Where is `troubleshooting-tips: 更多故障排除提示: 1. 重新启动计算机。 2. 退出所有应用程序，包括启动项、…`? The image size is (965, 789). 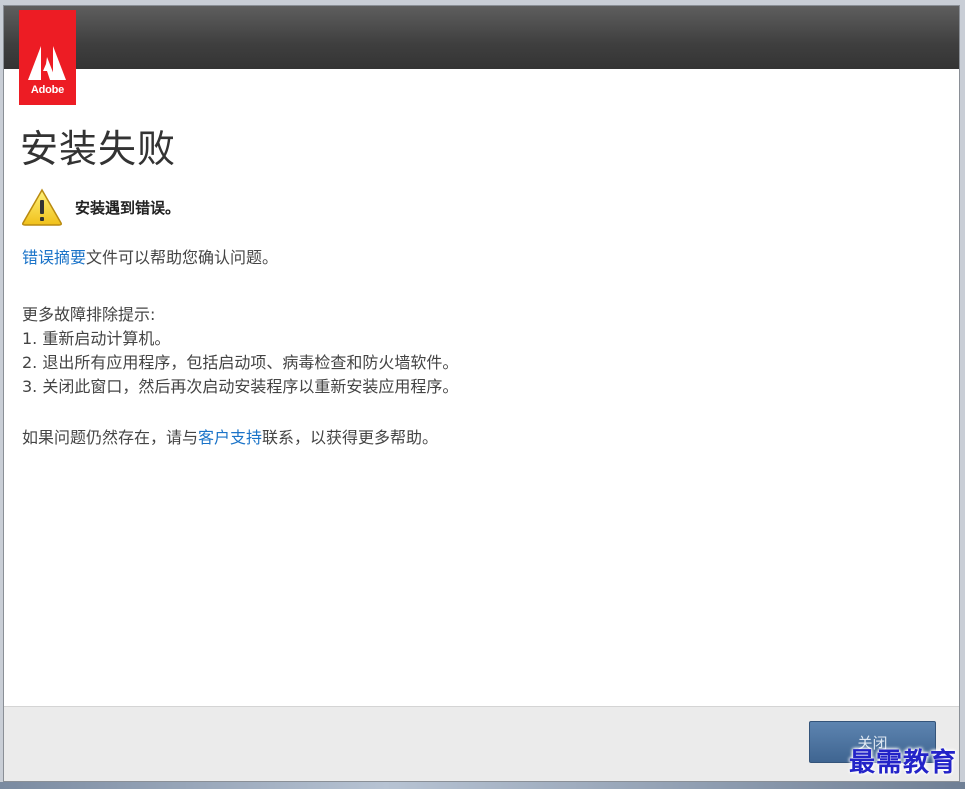
troubleshooting-tips: 更多故障排除提示: 1. 重新启动计算机。 2. 退出所有应用程序，包括启动项、… is located at coordinates (372, 351).